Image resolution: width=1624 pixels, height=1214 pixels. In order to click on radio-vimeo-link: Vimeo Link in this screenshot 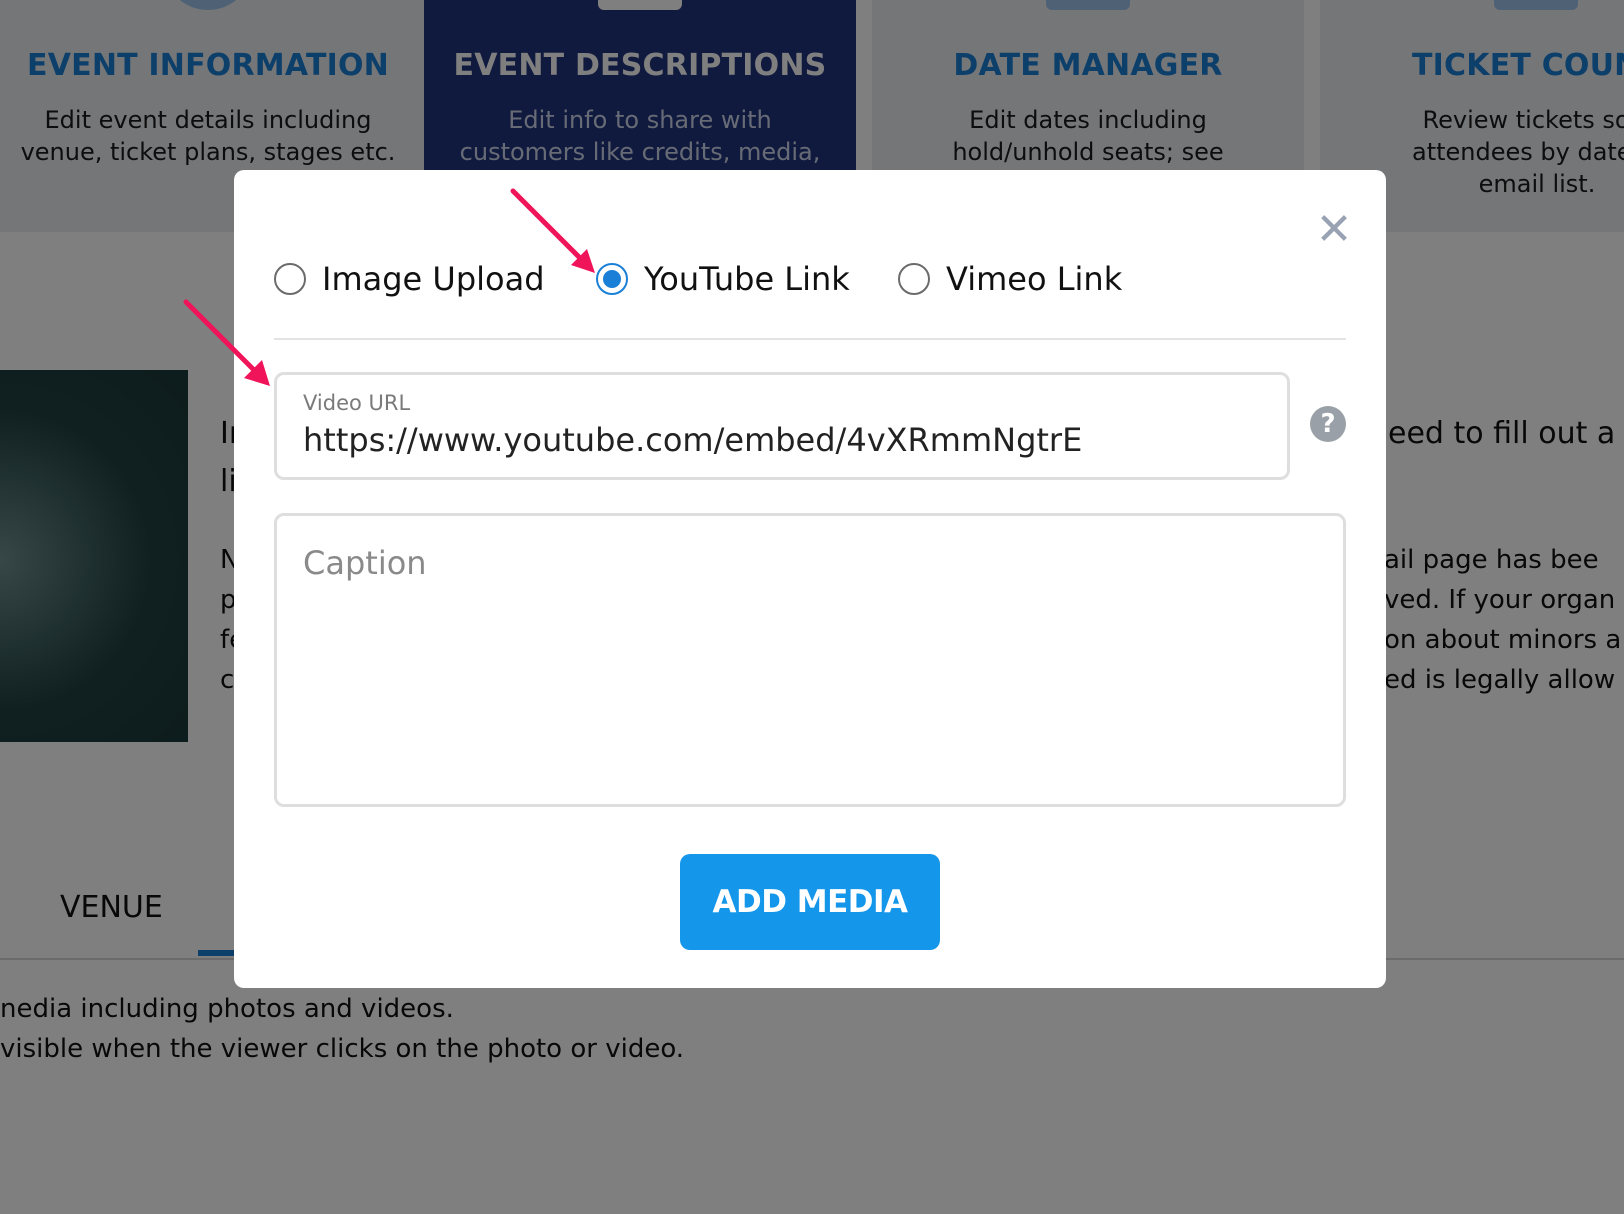, I will do `click(1010, 279)`.